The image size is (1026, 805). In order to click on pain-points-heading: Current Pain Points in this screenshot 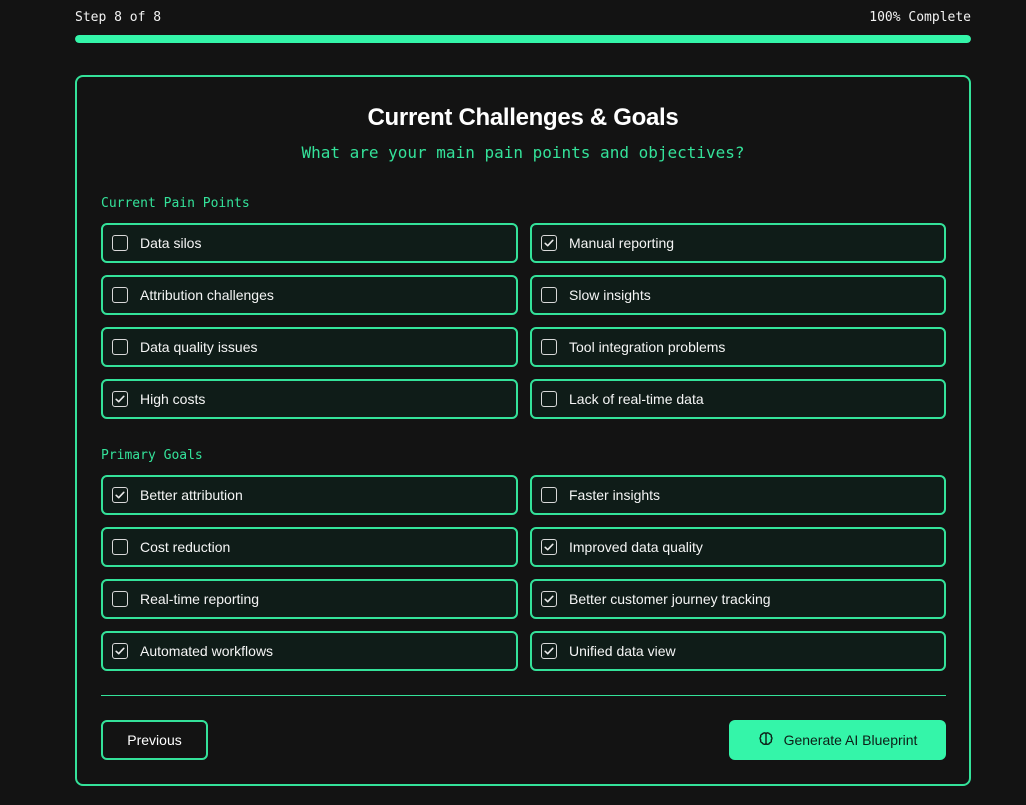, I will do `click(175, 203)`.